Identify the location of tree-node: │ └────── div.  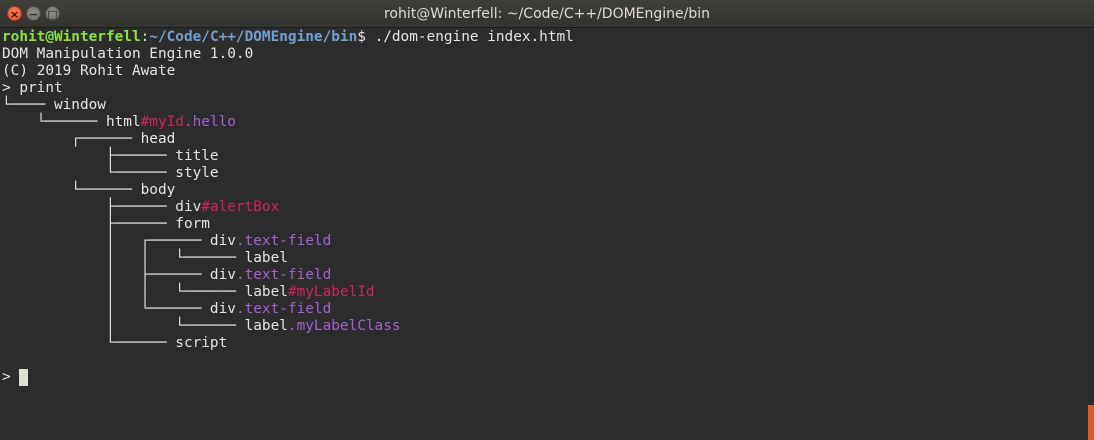
(119, 309).